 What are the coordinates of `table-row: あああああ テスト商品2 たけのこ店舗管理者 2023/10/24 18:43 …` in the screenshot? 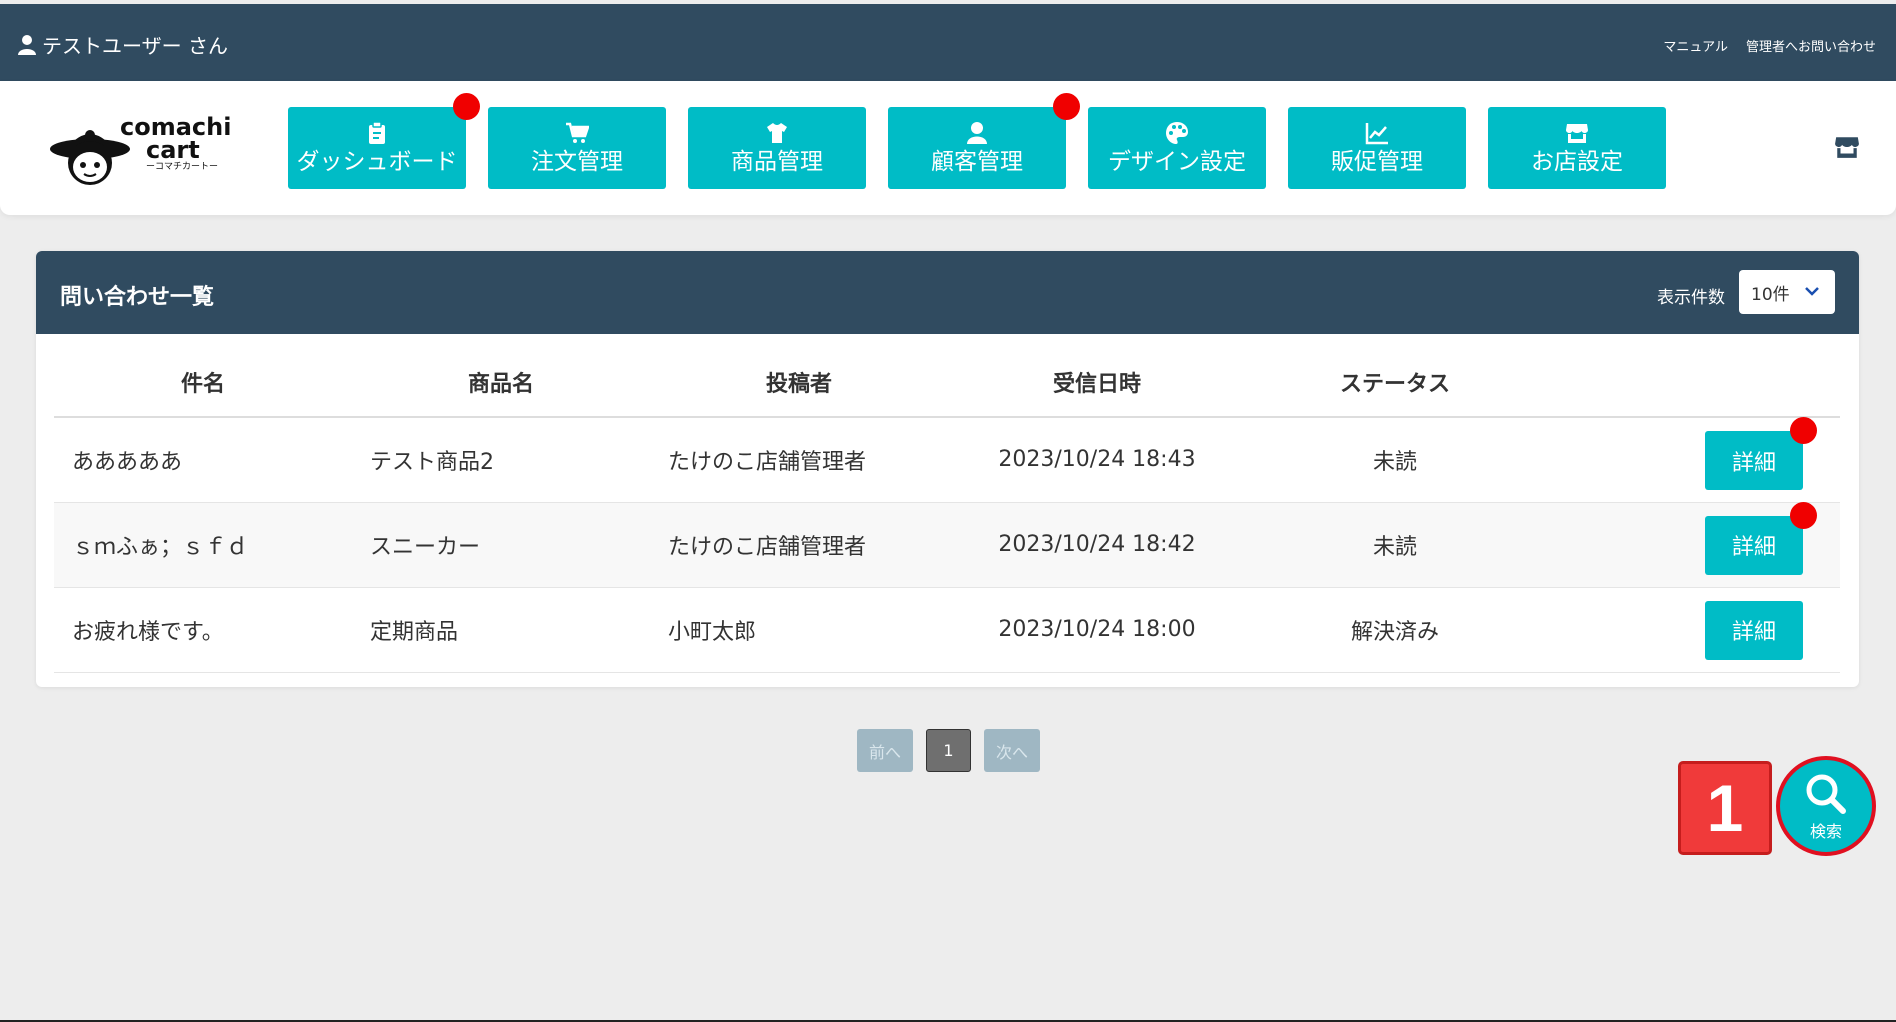 It's located at (947, 460).